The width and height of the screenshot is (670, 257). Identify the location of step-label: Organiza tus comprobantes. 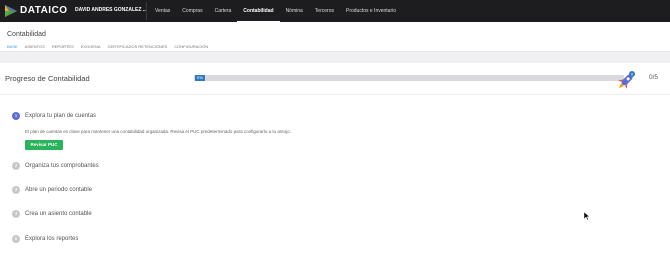
(62, 166).